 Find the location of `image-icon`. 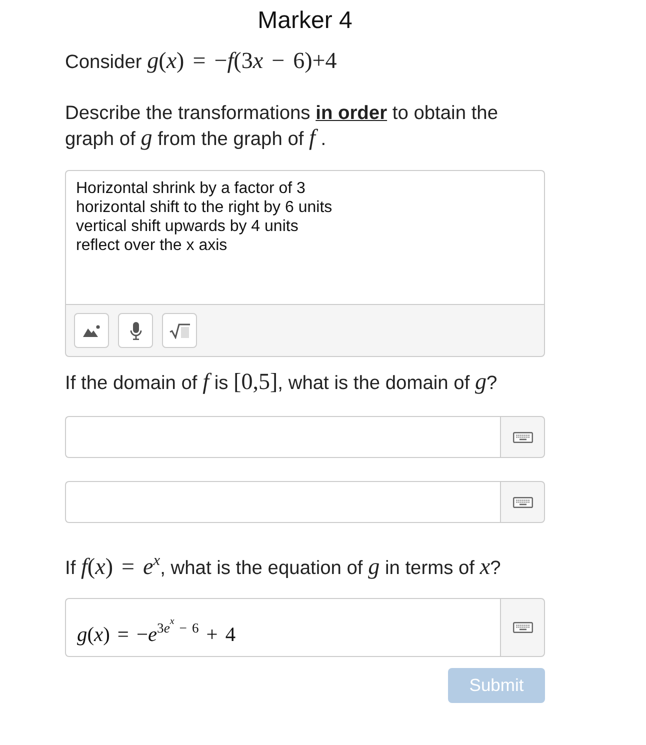

image-icon is located at coordinates (91, 330).